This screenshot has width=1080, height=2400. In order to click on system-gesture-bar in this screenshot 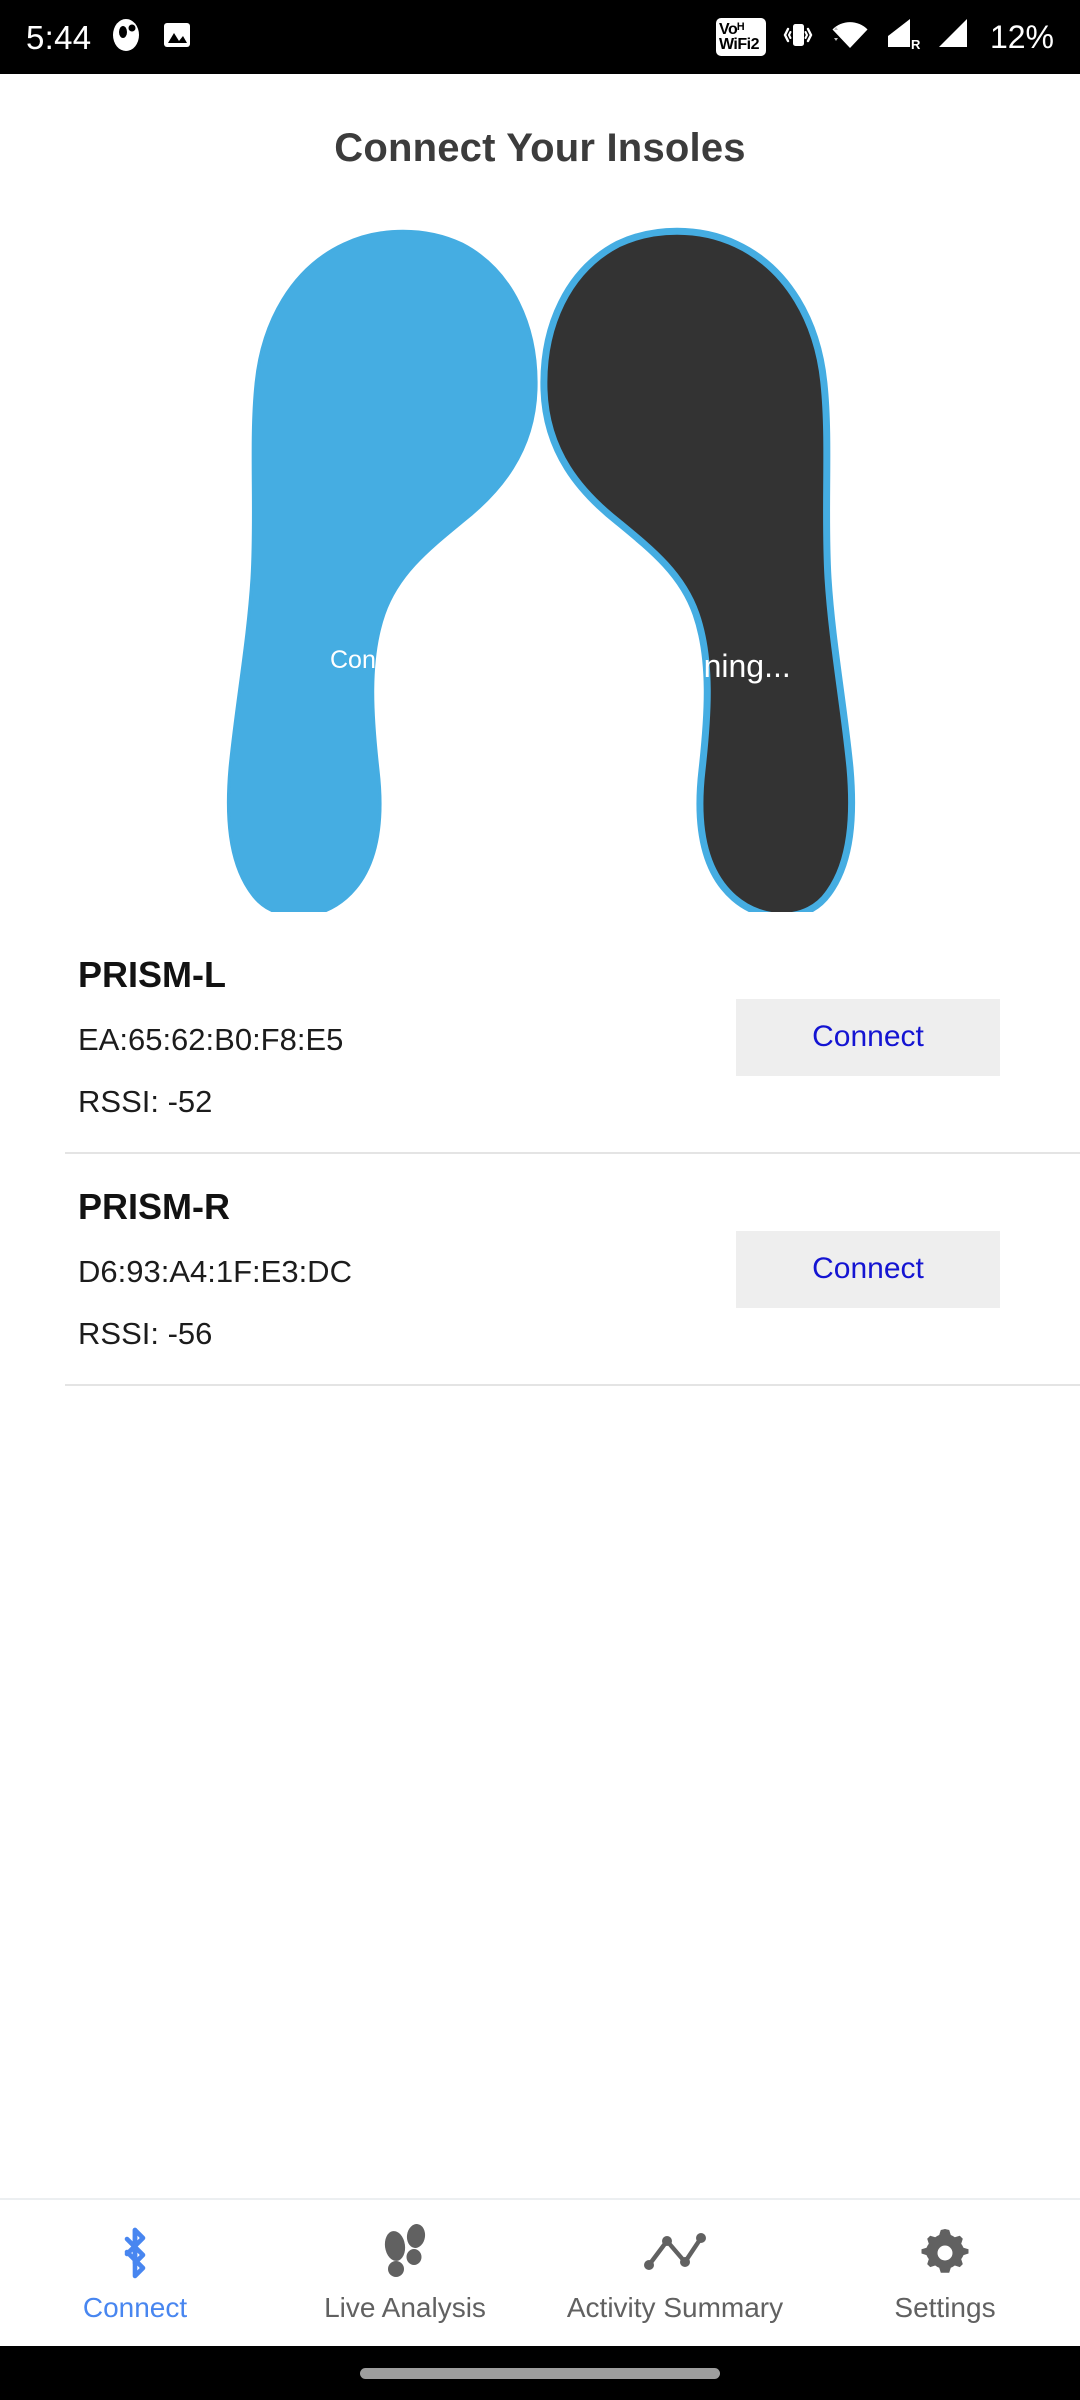, I will do `click(540, 2373)`.